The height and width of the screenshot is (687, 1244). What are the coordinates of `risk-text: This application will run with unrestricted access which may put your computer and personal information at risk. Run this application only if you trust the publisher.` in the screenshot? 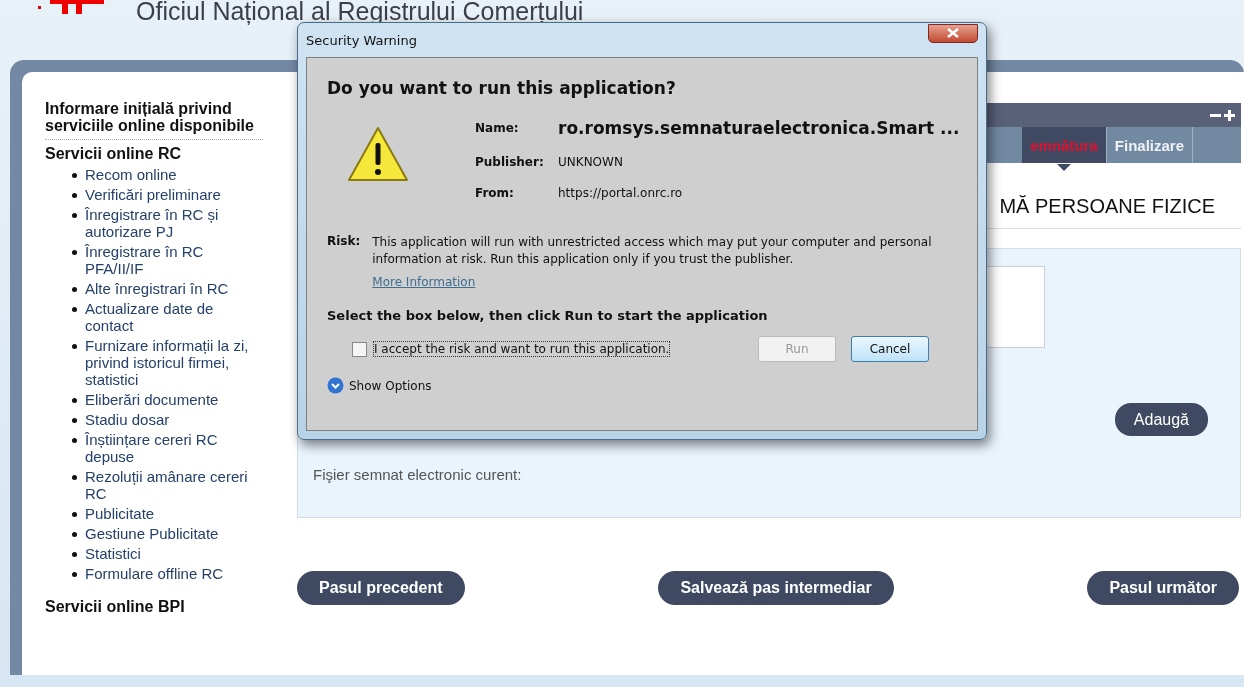 It's located at (652, 251).